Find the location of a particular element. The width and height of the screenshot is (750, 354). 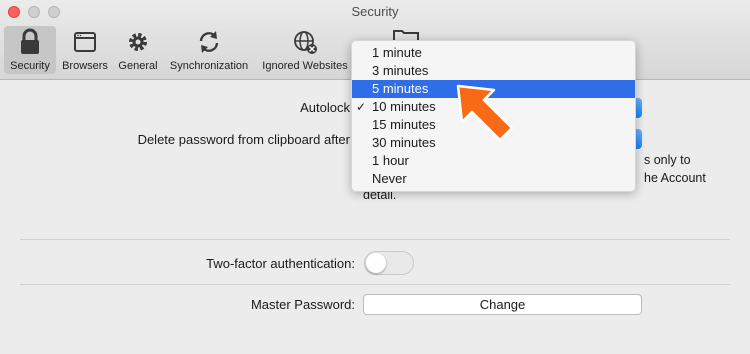

tab-ignored-websites: Ignored Websites is located at coordinates (305, 50).